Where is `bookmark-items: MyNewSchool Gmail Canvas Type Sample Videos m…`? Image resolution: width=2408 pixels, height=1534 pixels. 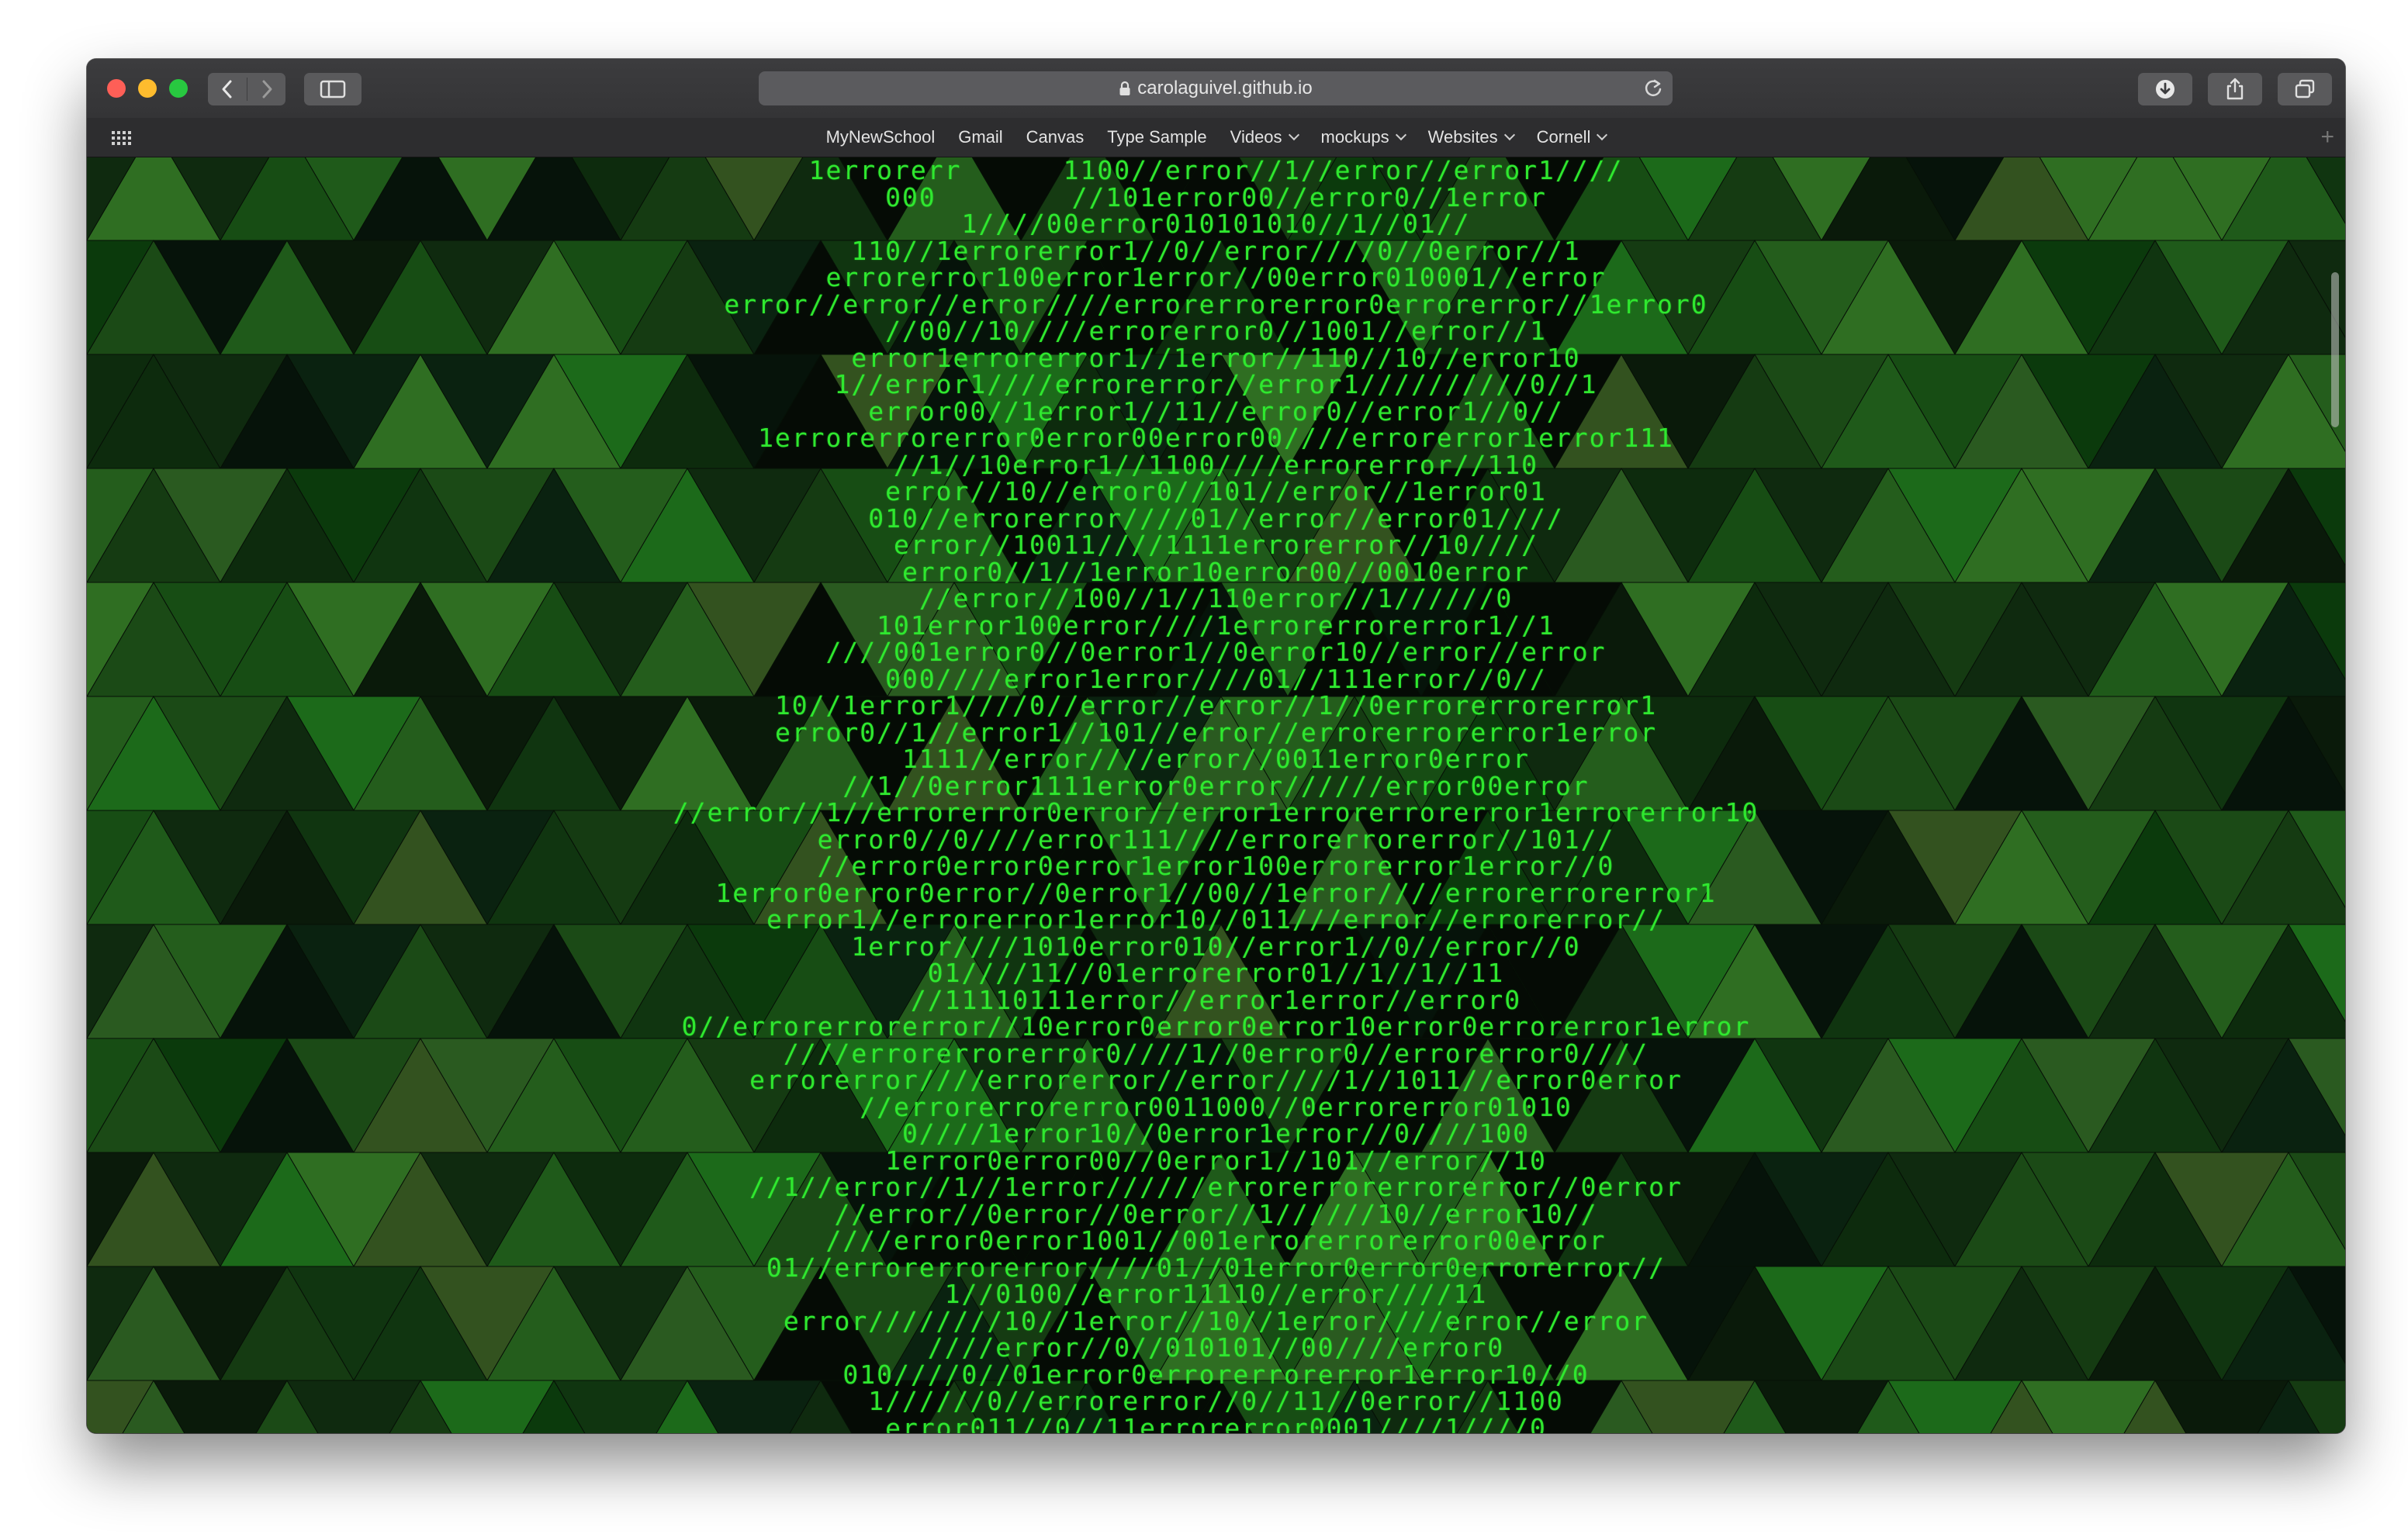
bookmark-items: MyNewSchool Gmail Canvas Type Sample Videos m… is located at coordinates (1216, 137).